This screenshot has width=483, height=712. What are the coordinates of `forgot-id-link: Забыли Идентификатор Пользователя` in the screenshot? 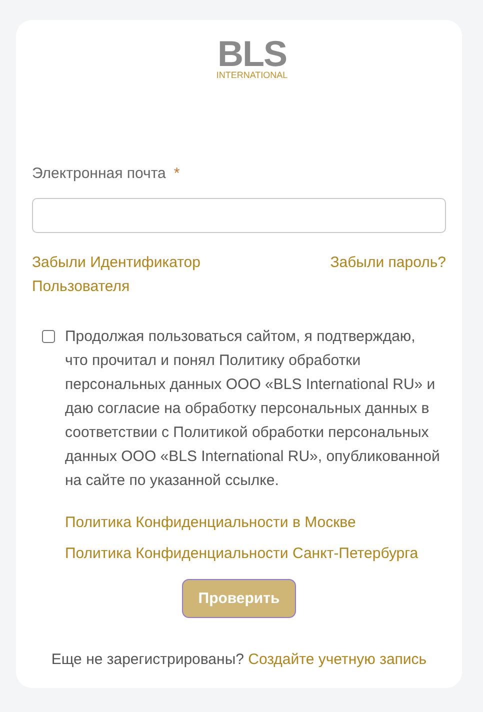 It's located at (132, 274).